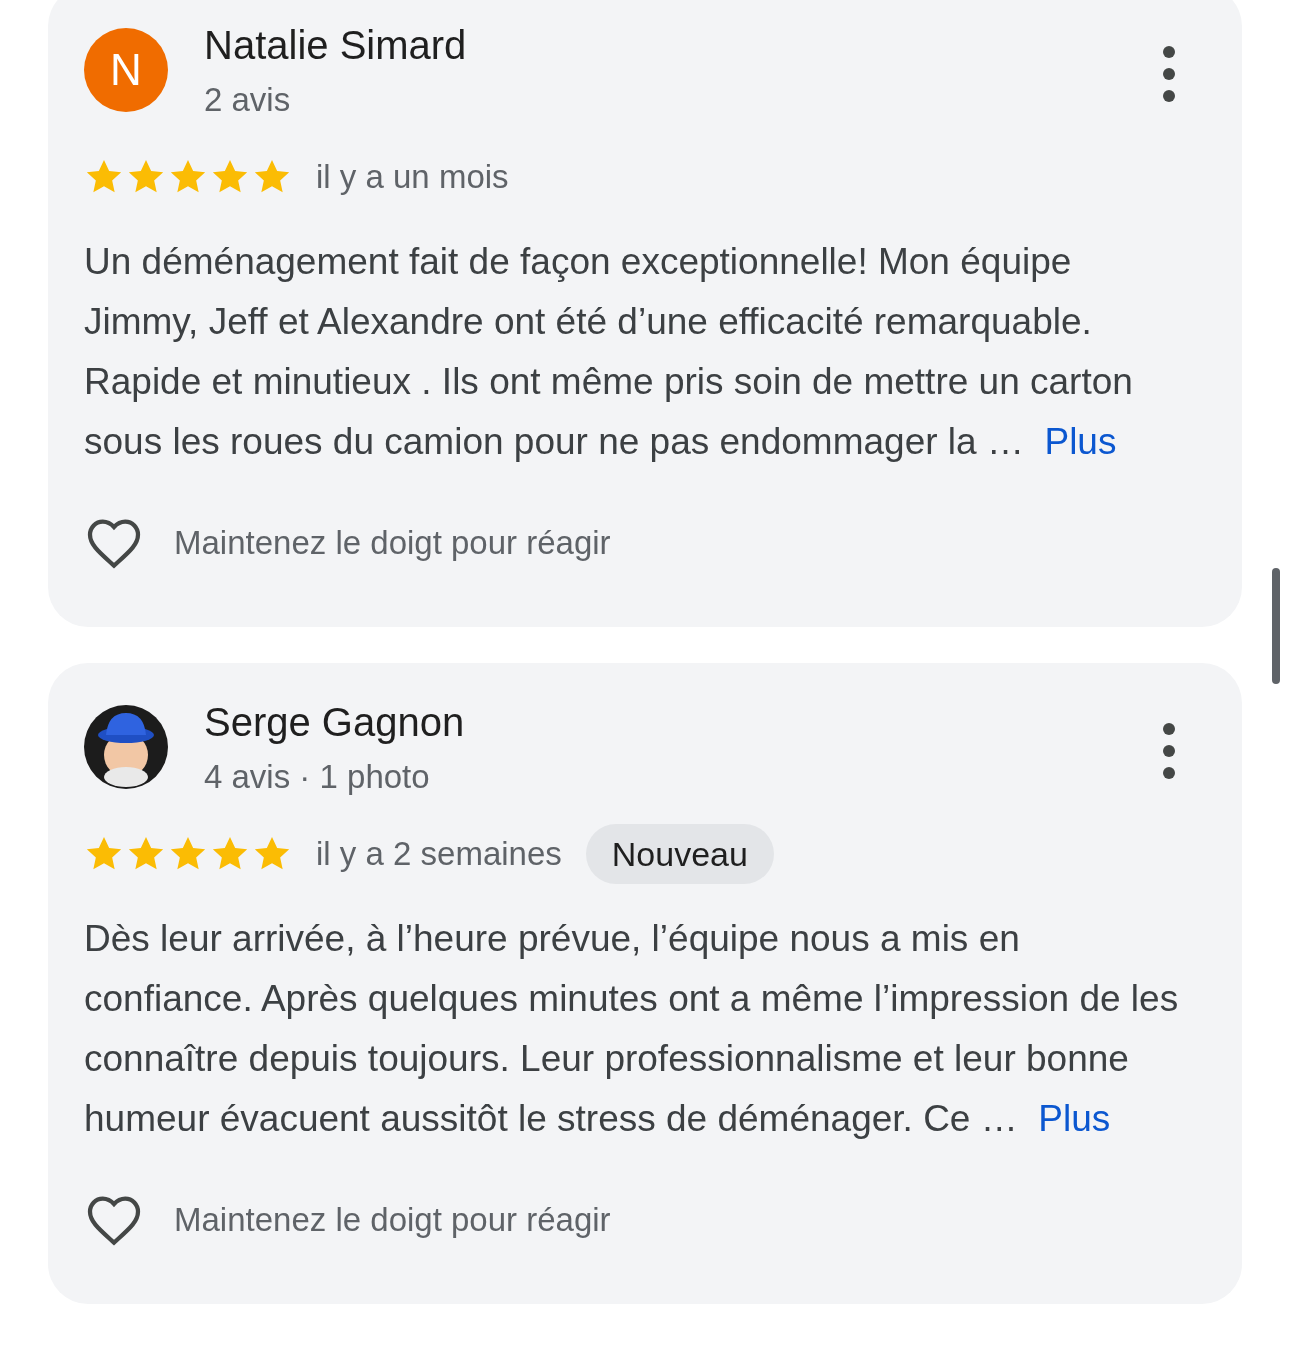 The image size is (1290, 1351). Describe the element at coordinates (317, 777) in the screenshot. I see `reviewer-meta: 4 avis · 1 photo` at that location.